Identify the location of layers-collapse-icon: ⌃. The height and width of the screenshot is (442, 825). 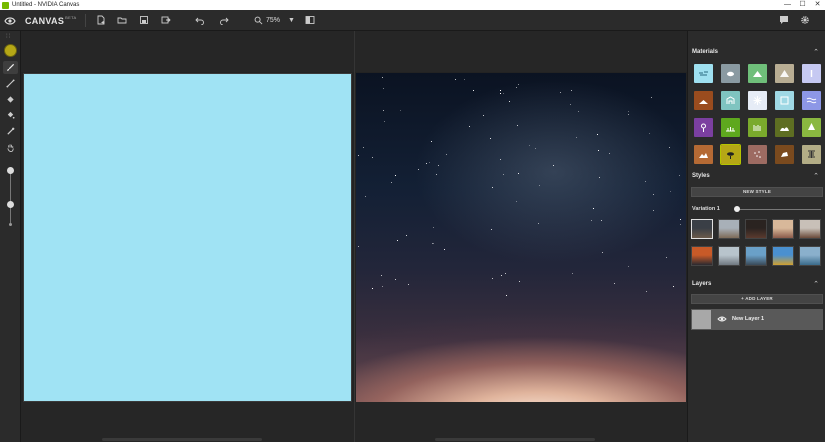
(816, 284).